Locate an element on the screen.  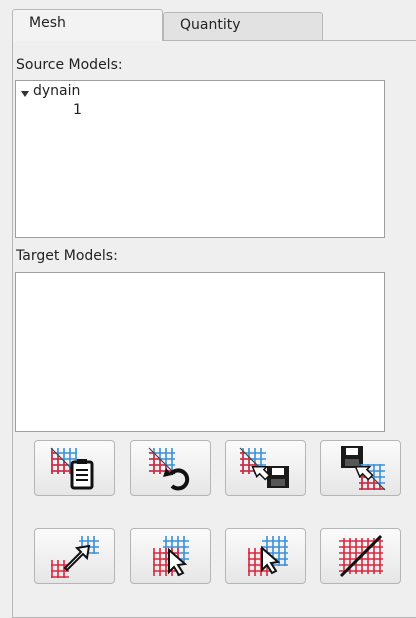
mesh-slash-icon is located at coordinates (360, 556).